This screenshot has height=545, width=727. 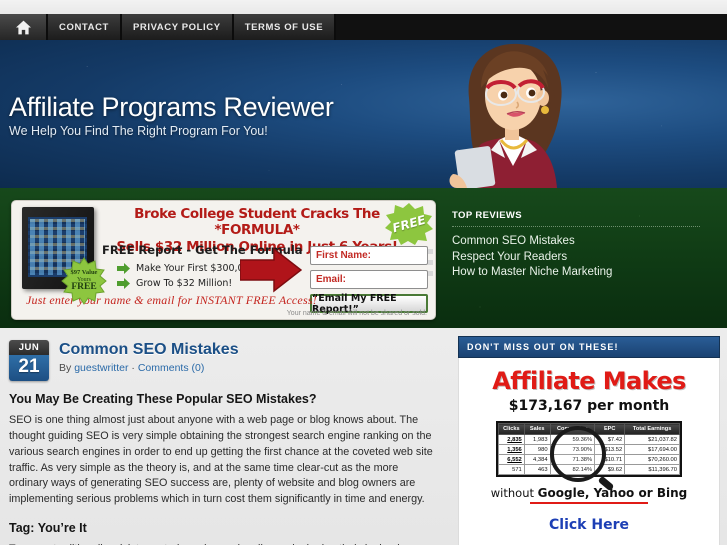 I want to click on sidebar-ad-subheadline: $173,167 per month, so click(x=589, y=406).